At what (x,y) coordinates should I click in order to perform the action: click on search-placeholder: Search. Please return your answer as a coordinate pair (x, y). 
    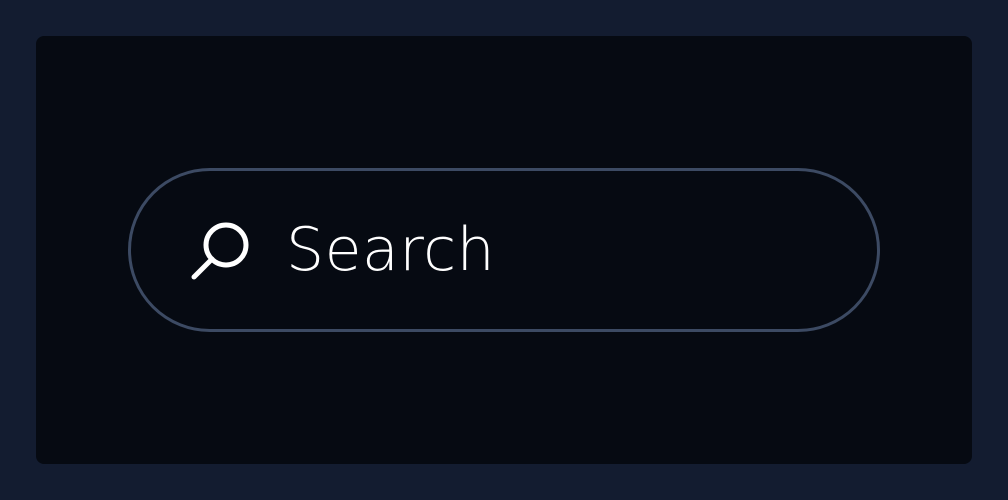
    Looking at the image, I should click on (391, 250).